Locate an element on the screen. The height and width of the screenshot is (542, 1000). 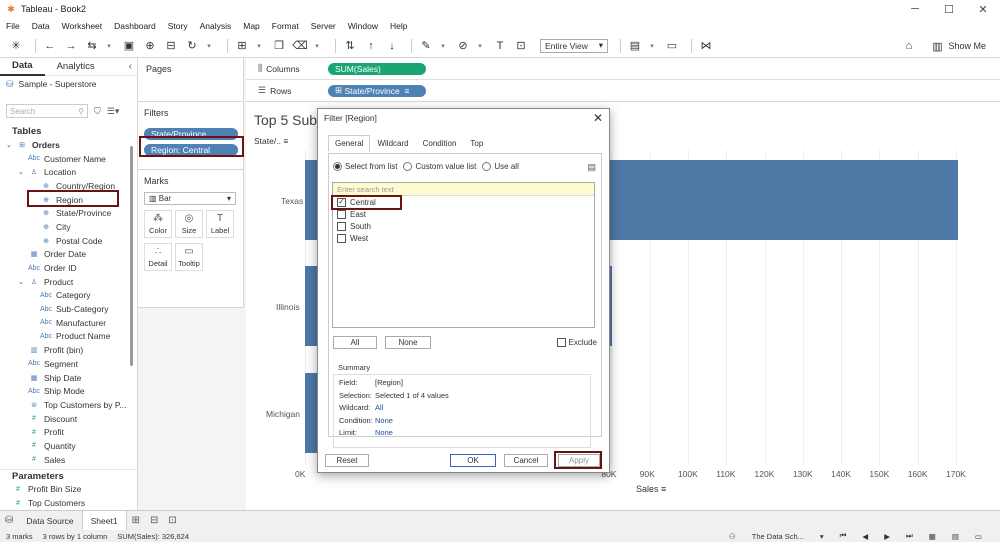
document-icon: ▤ is located at coordinates (591, 167).